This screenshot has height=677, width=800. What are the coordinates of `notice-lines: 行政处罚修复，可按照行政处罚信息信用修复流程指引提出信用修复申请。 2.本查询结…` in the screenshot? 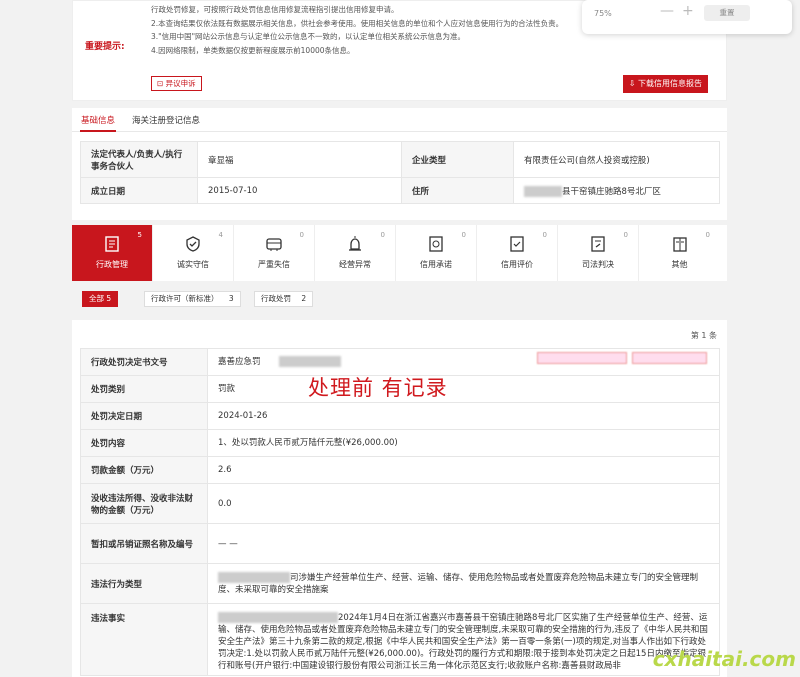 It's located at (371, 30).